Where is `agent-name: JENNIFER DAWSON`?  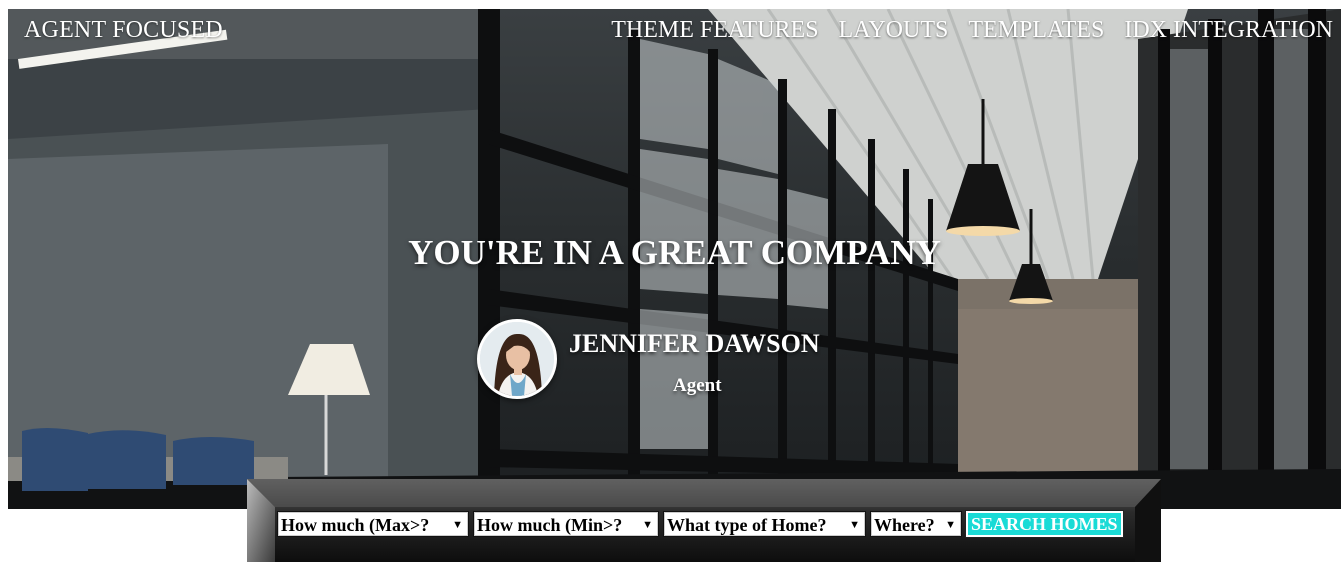 agent-name: JENNIFER DAWSON is located at coordinates (694, 344).